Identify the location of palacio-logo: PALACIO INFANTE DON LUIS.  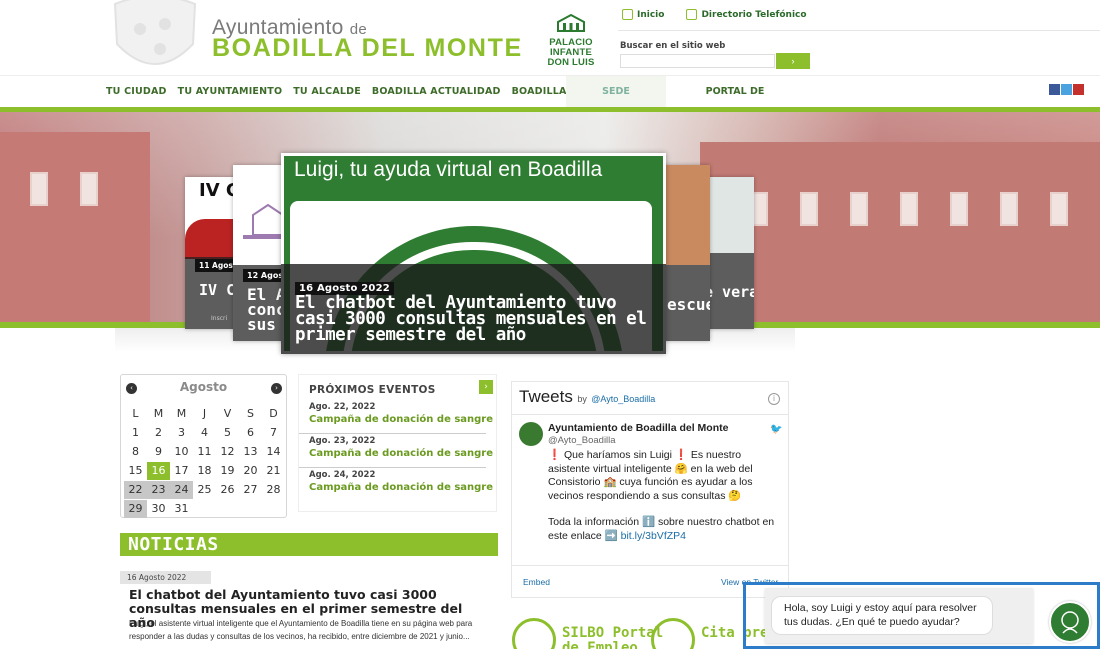
(571, 42).